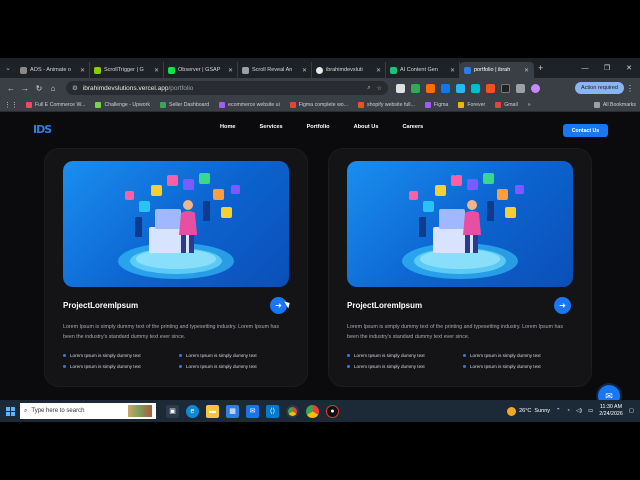 The width and height of the screenshot is (640, 480). Describe the element at coordinates (11, 105) in the screenshot. I see `apps-grid-icon: ⋮⋮` at that location.